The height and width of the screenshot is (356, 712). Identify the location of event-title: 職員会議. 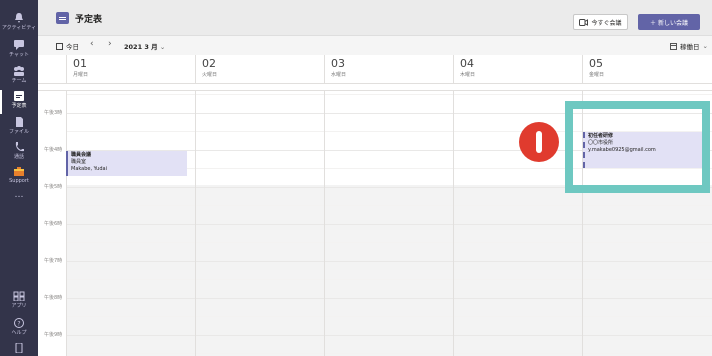
(81, 155).